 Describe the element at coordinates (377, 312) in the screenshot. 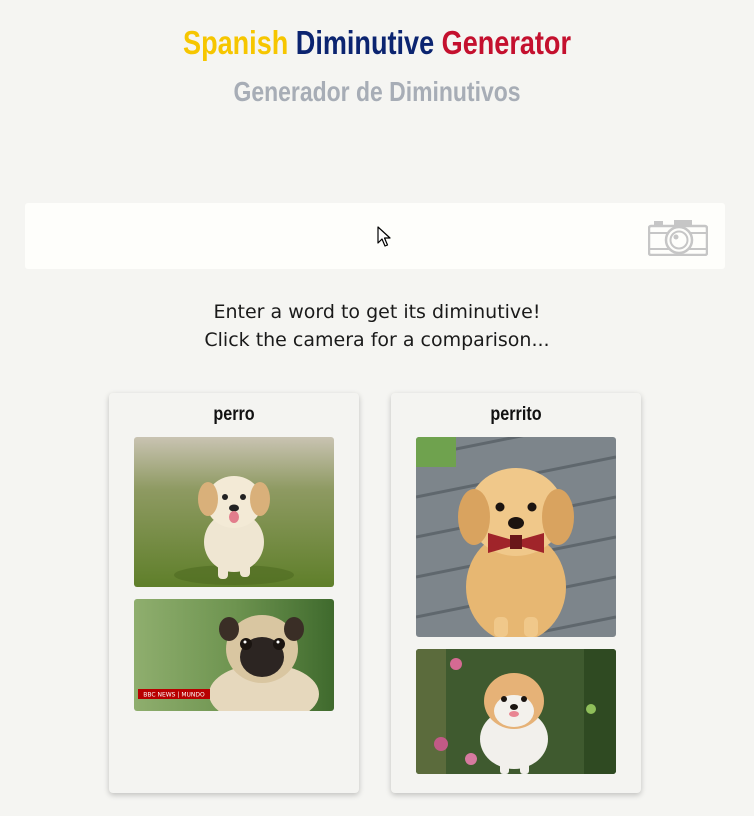

I see `instruction-line-1: Enter a word to get its diminutive!` at that location.